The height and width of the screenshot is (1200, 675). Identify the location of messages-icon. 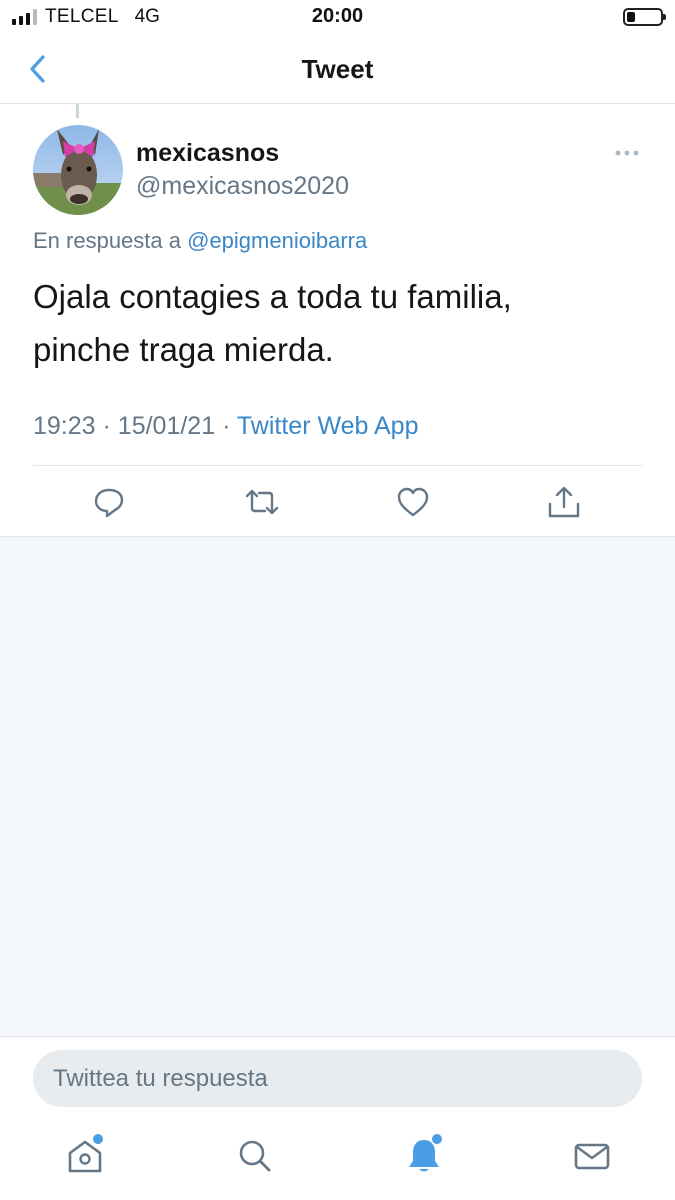
(592, 1156).